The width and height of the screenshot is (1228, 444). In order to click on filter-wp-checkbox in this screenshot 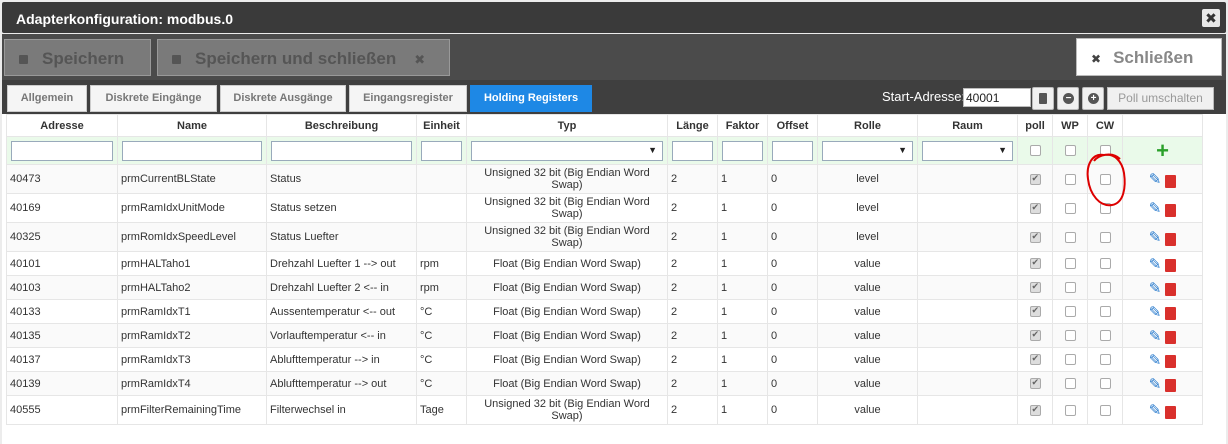, I will do `click(1070, 151)`.